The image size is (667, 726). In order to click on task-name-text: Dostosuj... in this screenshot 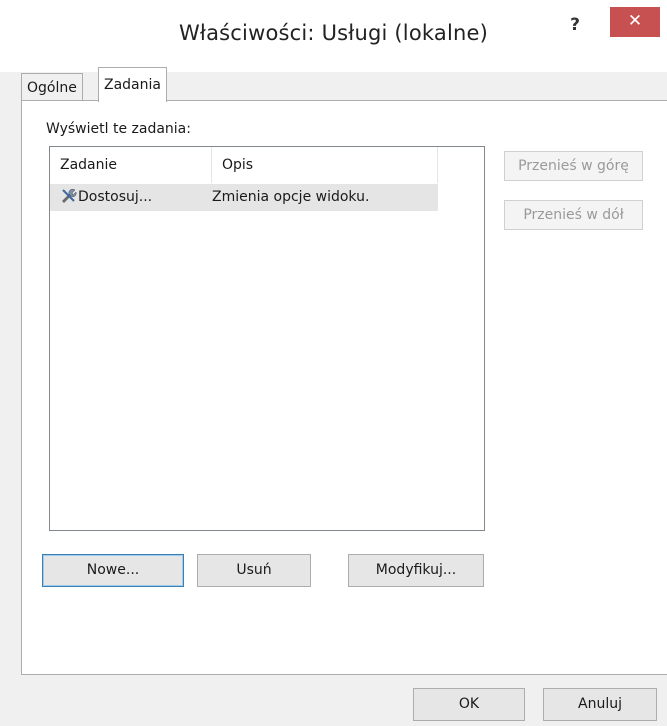, I will do `click(115, 197)`.